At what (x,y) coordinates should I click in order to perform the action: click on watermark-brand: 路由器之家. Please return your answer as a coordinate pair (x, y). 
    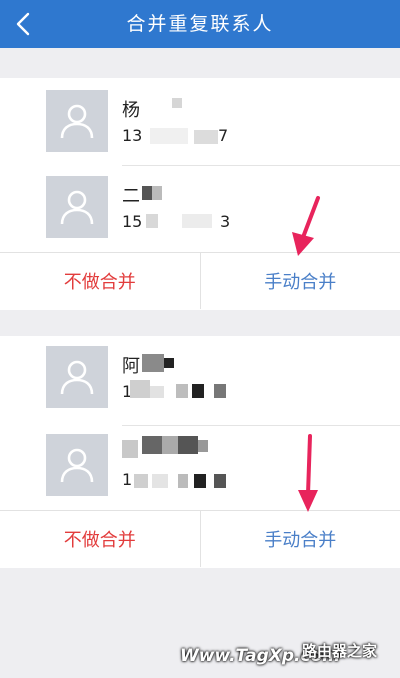
    Looking at the image, I should click on (340, 651).